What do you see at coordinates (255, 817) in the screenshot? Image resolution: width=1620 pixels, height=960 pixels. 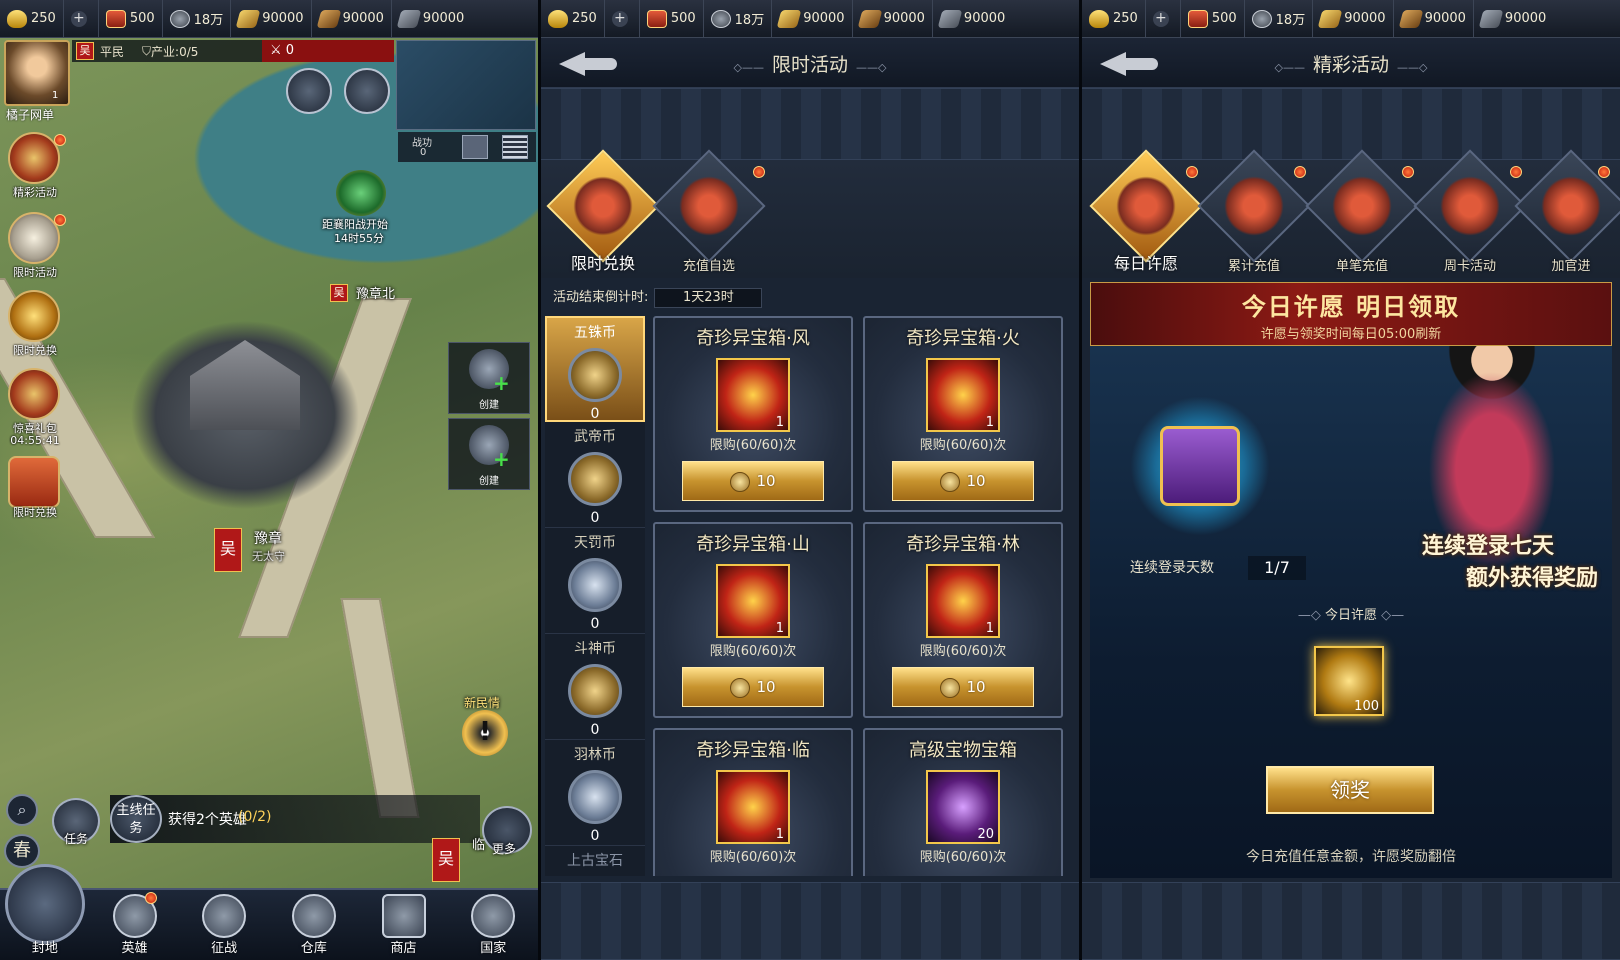 I see `quest-progress: (0/2)` at bounding box center [255, 817].